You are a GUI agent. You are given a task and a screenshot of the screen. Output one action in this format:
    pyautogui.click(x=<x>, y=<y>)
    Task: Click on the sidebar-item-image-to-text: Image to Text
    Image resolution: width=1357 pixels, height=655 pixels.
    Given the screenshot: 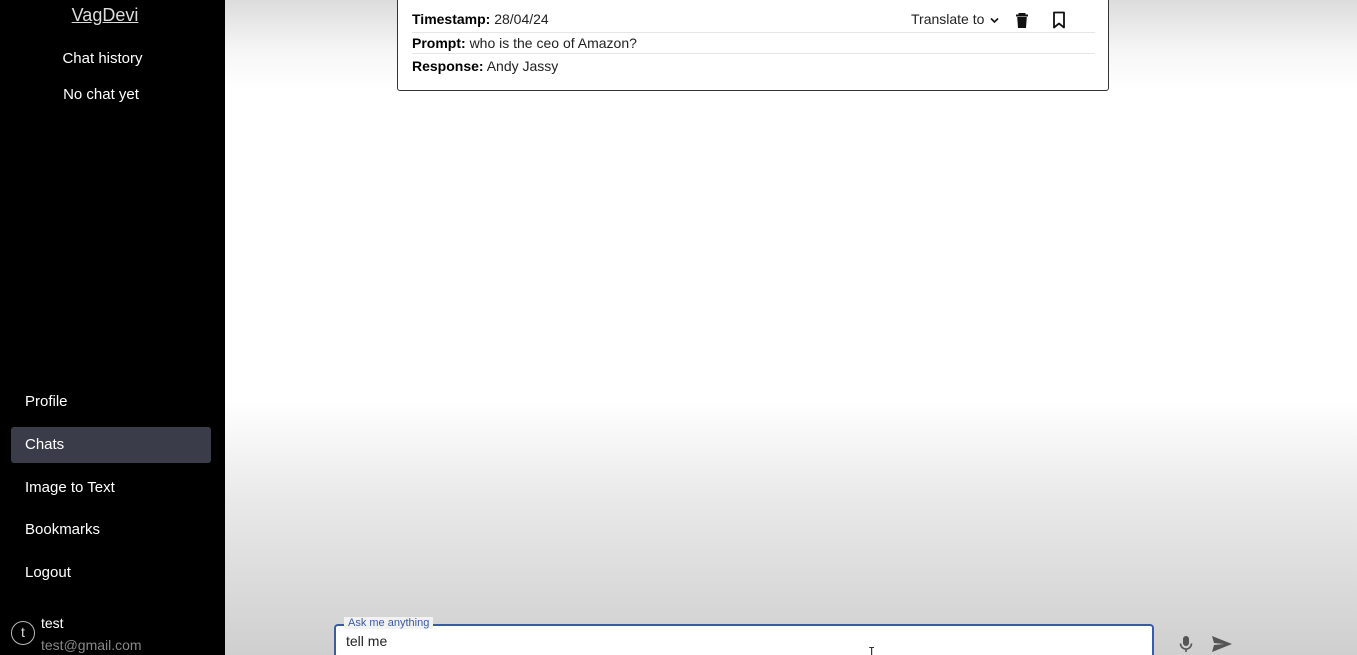 What is the action you would take?
    pyautogui.click(x=111, y=488)
    